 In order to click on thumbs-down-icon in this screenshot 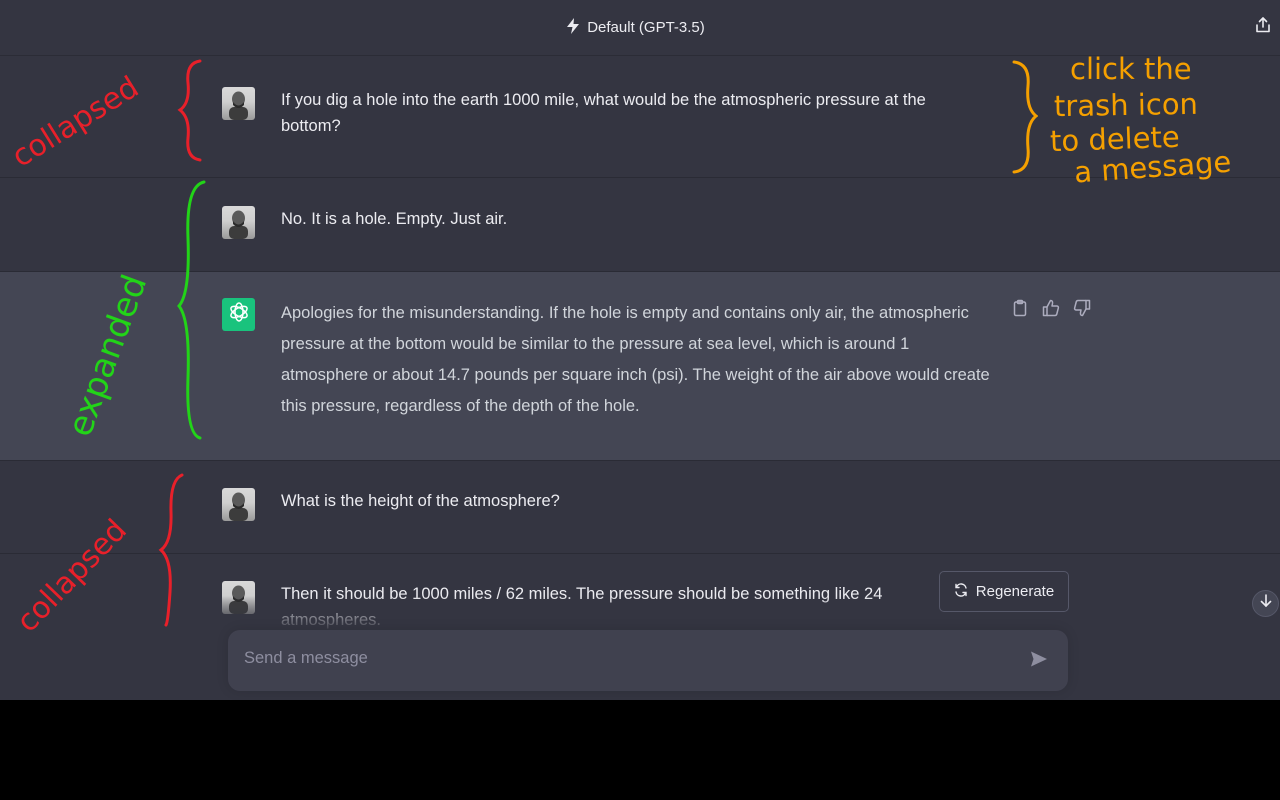, I will do `click(1082, 310)`.